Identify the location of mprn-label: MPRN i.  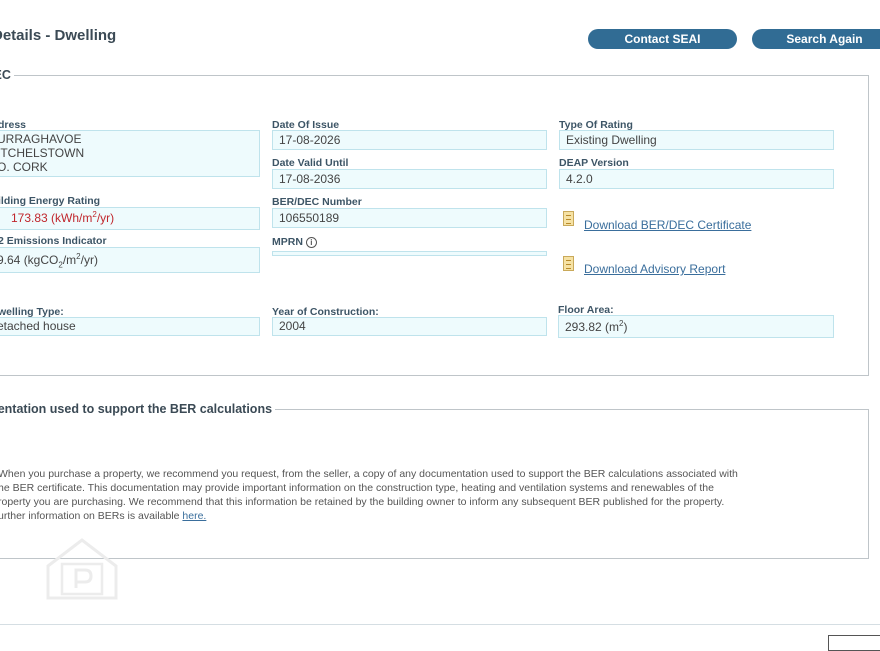
(294, 242).